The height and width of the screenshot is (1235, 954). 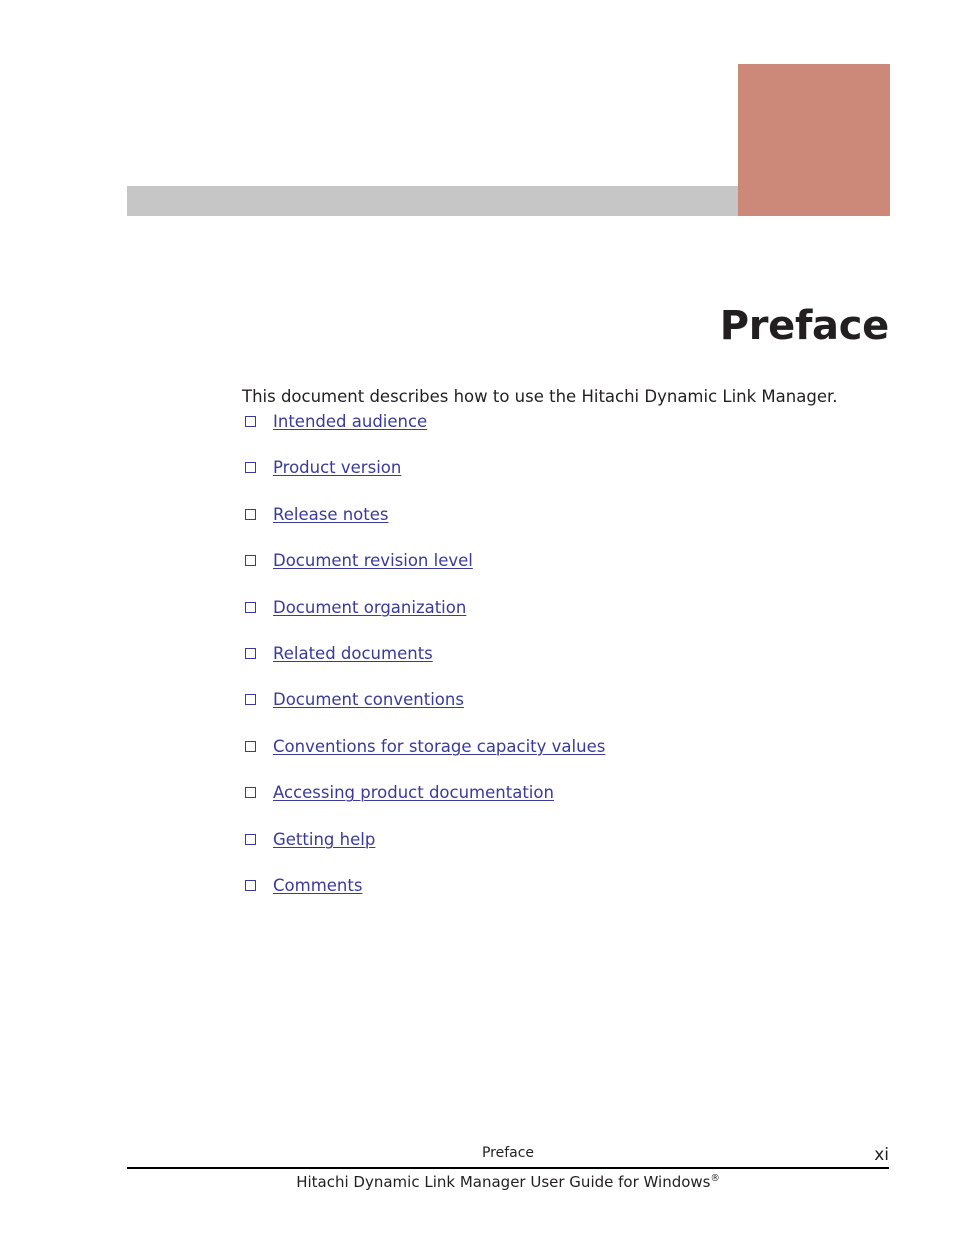 What do you see at coordinates (562, 573) in the screenshot?
I see `list-item: Document revision level` at bounding box center [562, 573].